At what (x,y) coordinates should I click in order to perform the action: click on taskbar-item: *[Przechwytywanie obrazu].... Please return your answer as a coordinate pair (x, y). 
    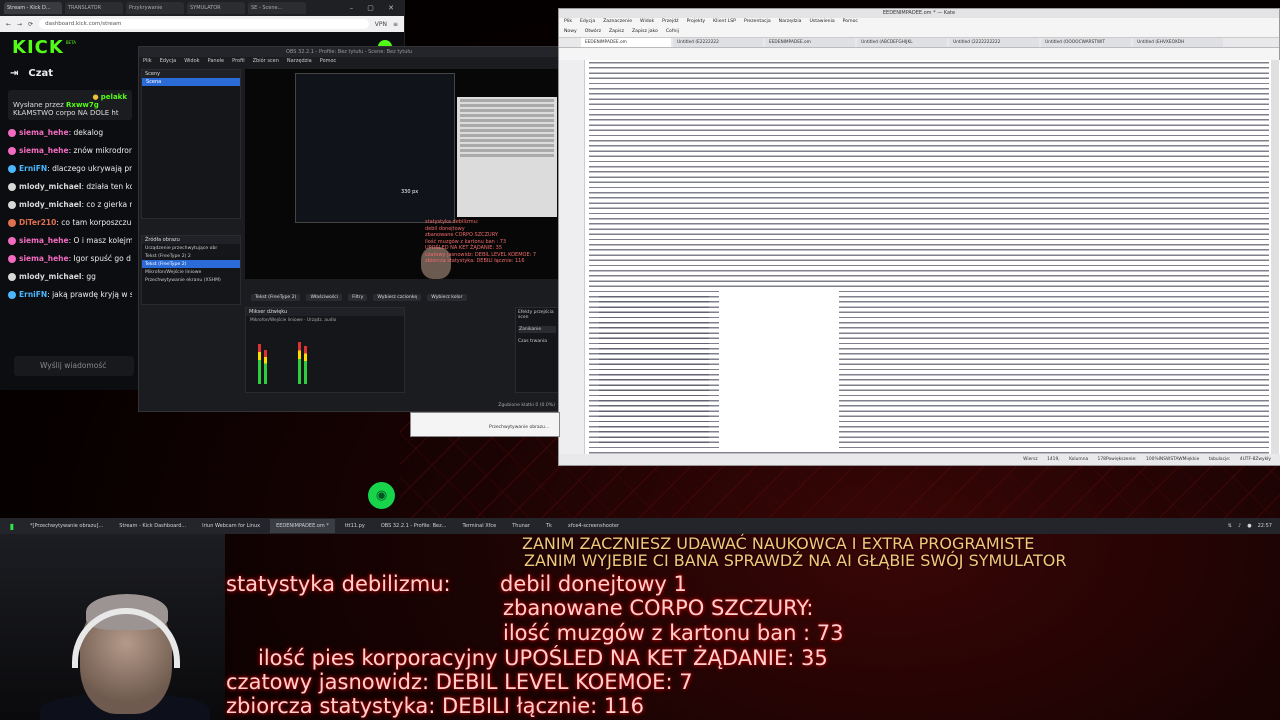
    Looking at the image, I should click on (66, 526).